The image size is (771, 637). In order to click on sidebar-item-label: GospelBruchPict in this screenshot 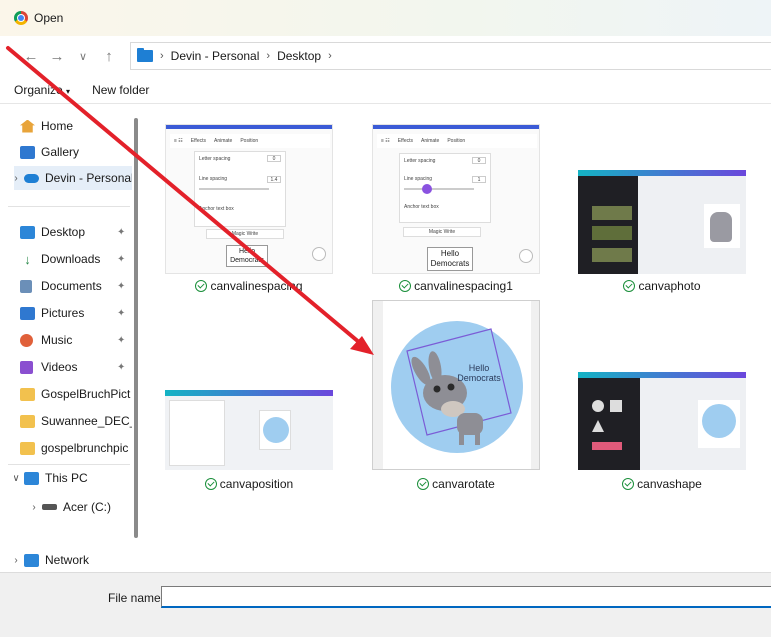, I will do `click(86, 394)`.